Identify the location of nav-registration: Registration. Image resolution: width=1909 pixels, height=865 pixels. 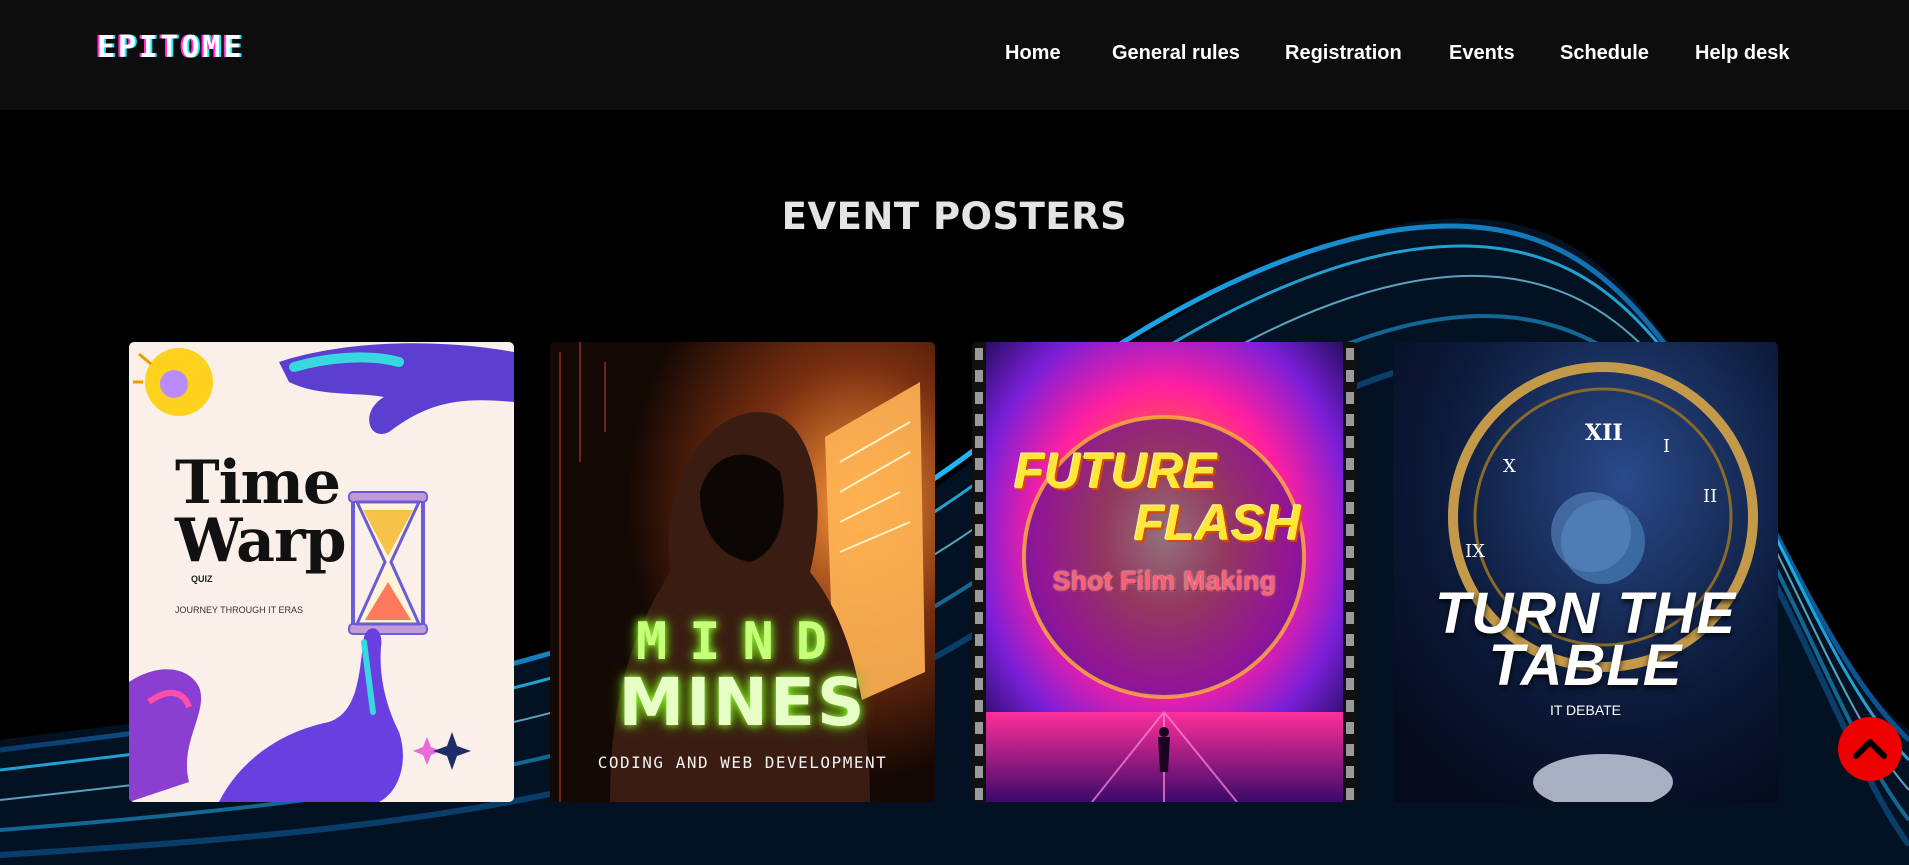
(1343, 53).